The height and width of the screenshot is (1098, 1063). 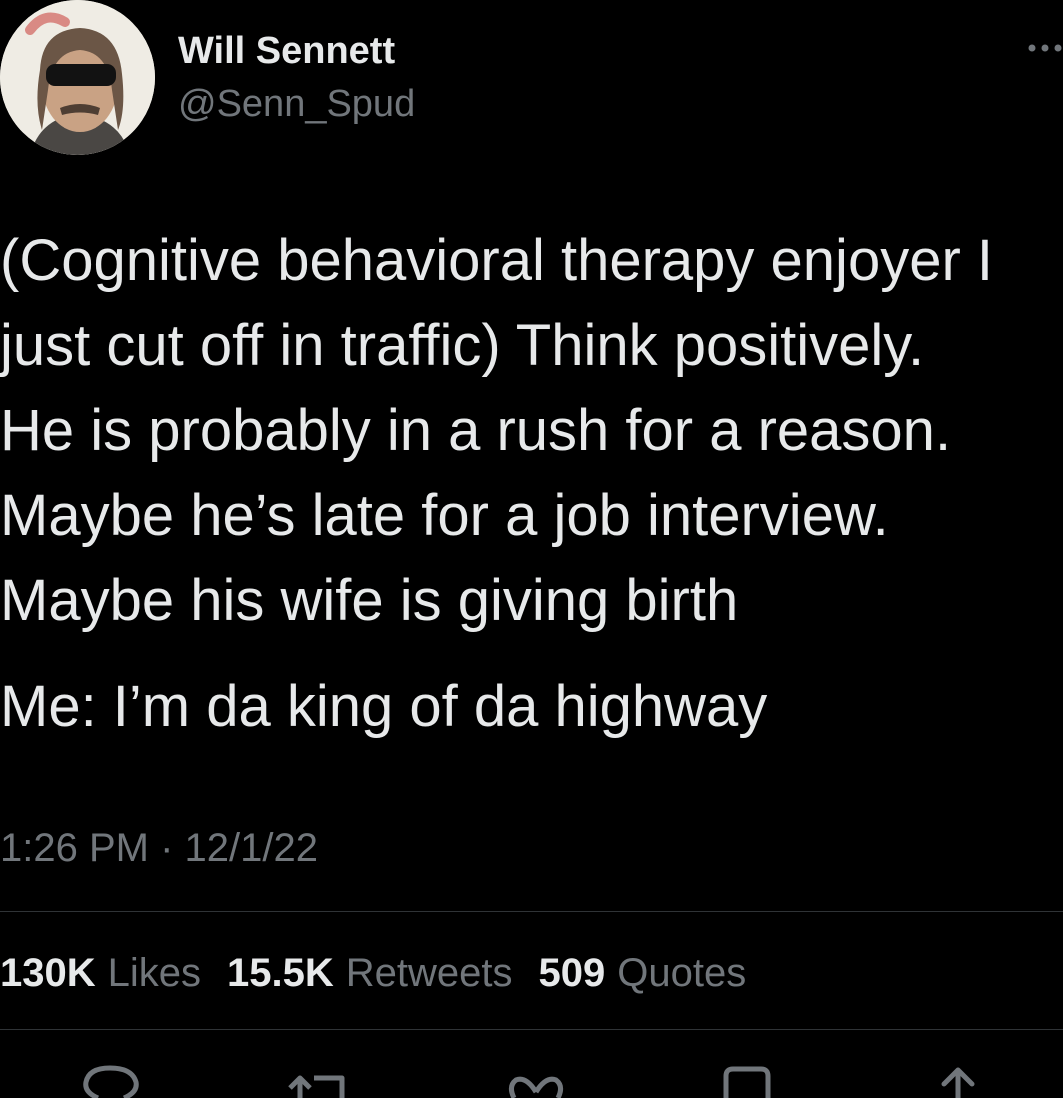 What do you see at coordinates (296, 104) in the screenshot?
I see `author-handle: @Senn_Spud` at bounding box center [296, 104].